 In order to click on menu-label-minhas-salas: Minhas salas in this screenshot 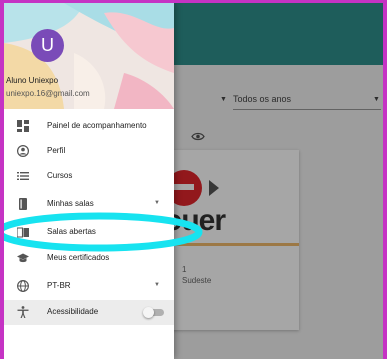, I will do `click(70, 203)`.